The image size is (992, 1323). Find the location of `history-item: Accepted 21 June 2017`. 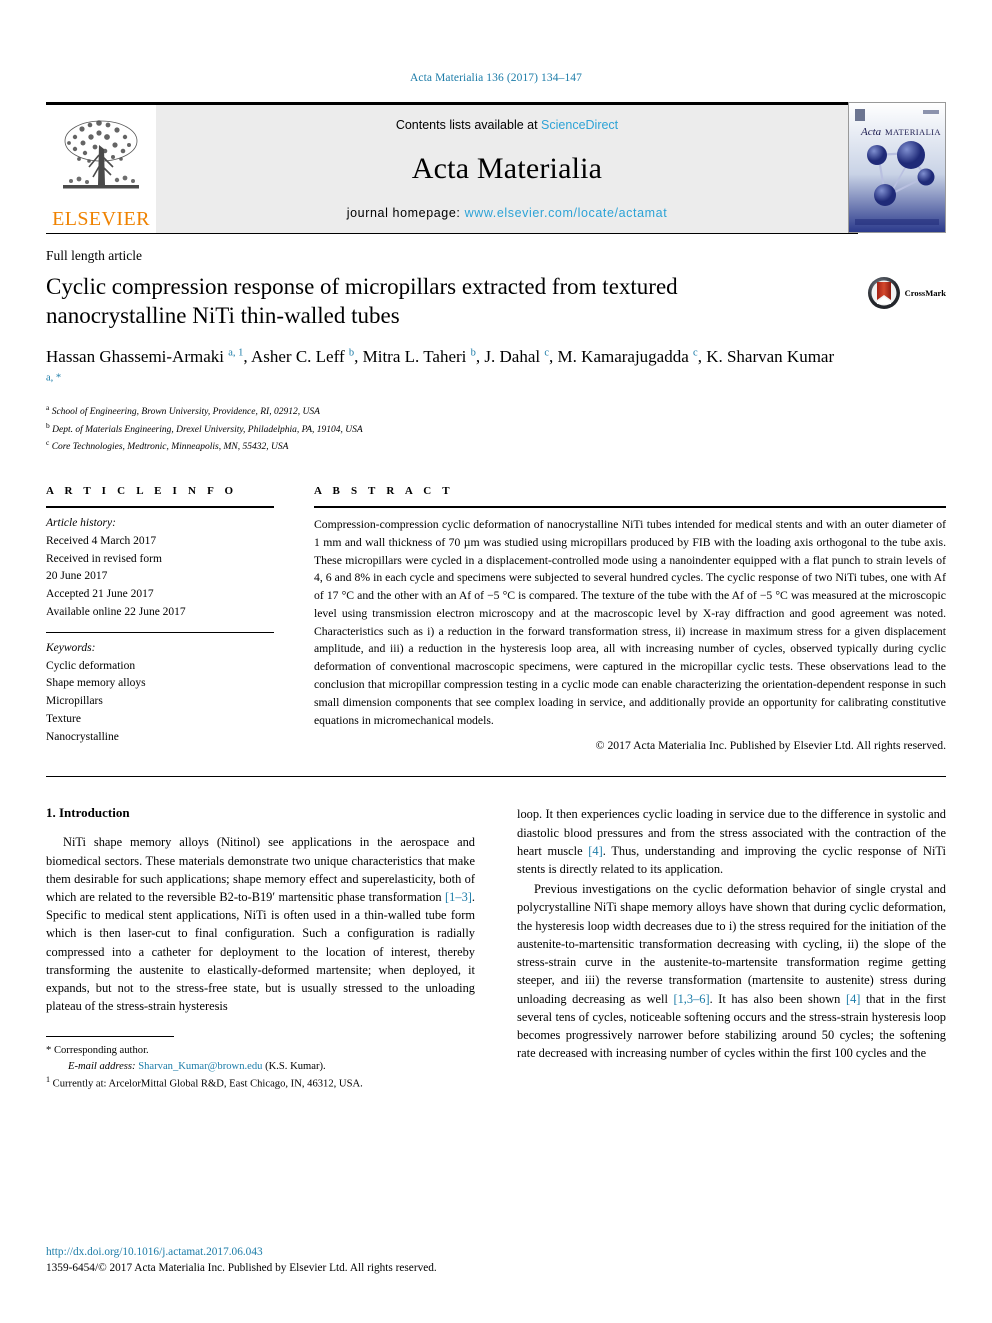

history-item: Accepted 21 June 2017 is located at coordinates (100, 594).